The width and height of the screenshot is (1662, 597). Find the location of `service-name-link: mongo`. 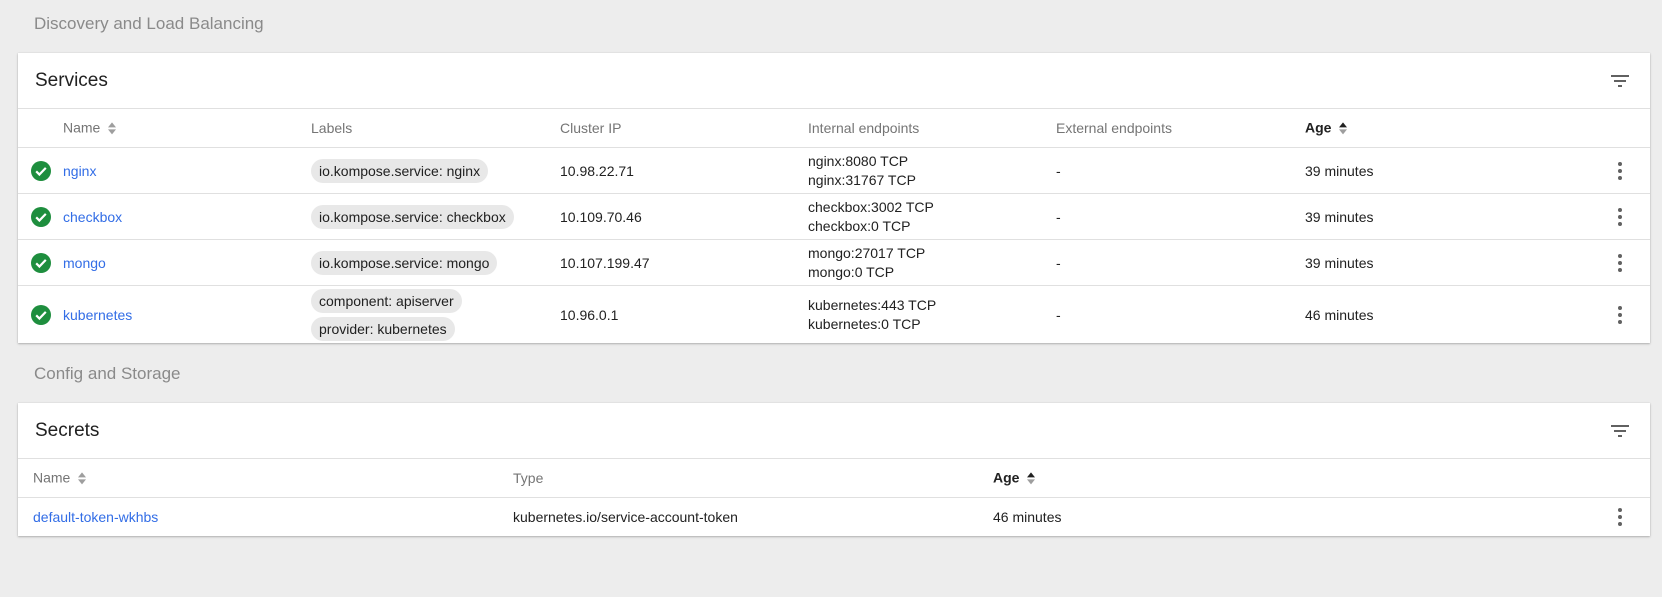

service-name-link: mongo is located at coordinates (84, 263).